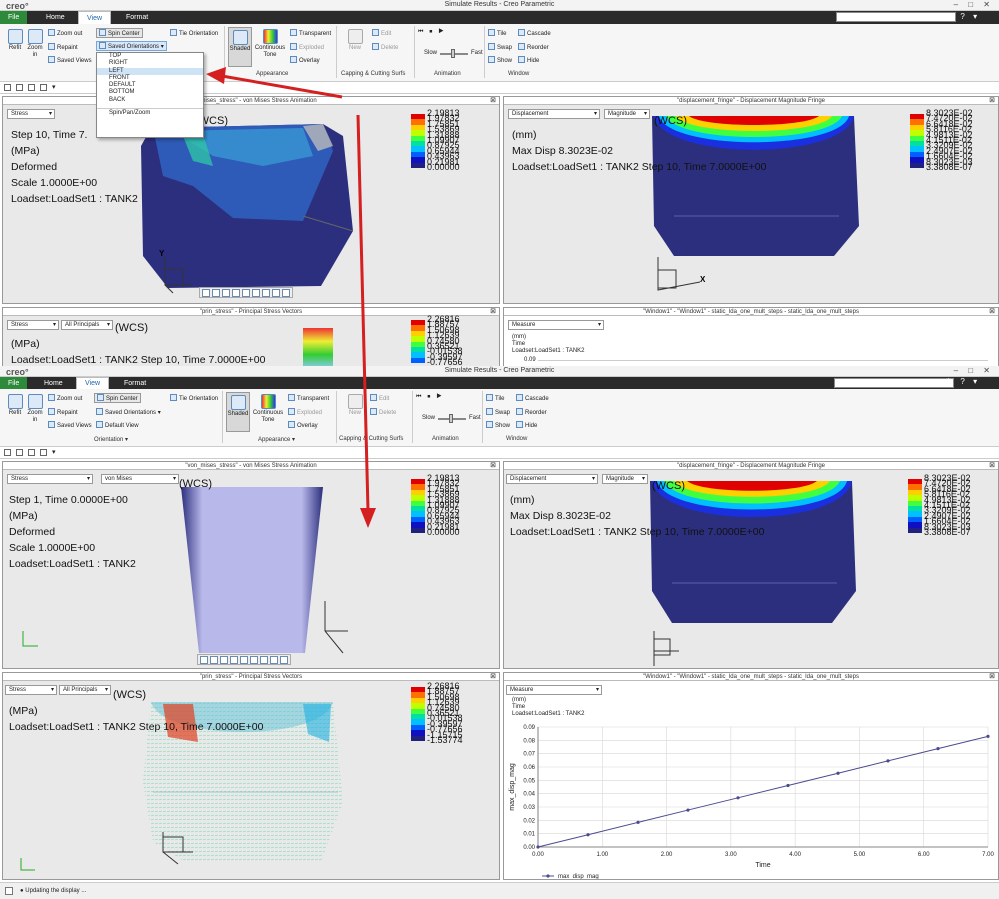 The image size is (999, 899). Describe the element at coordinates (150, 85) in the screenshot. I see `menu-item-default: DEFAULT` at that location.